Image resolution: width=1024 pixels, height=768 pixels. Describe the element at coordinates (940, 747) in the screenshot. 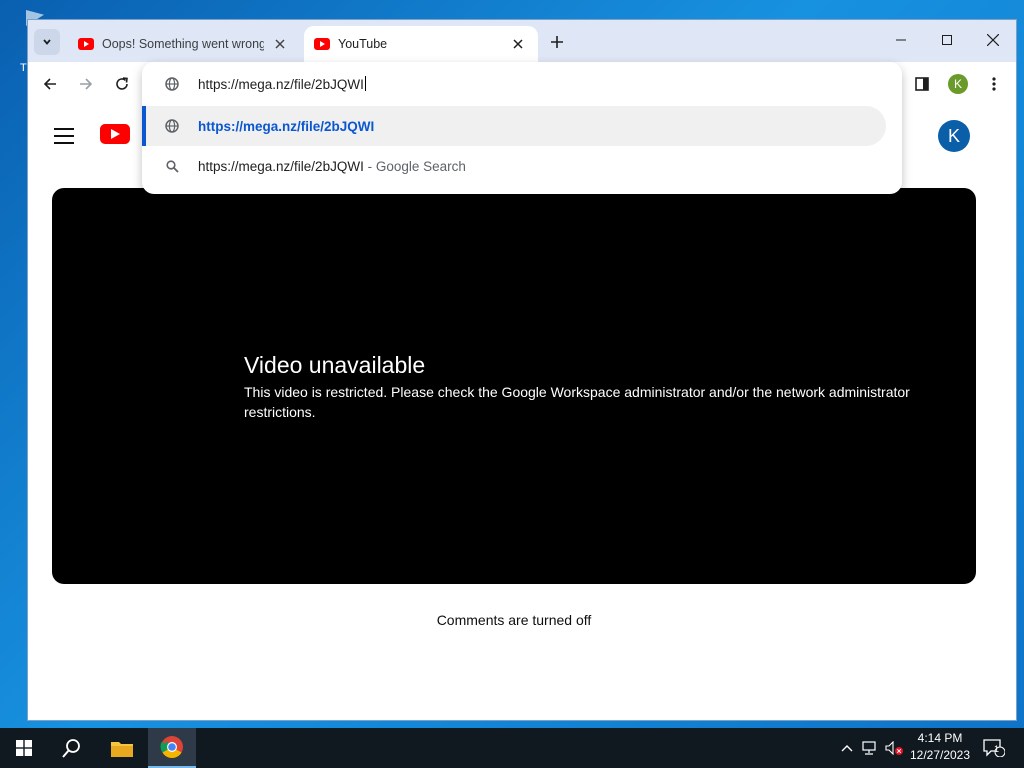

I see `taskbar-clock: 4:14 PM 12/27/2023` at that location.